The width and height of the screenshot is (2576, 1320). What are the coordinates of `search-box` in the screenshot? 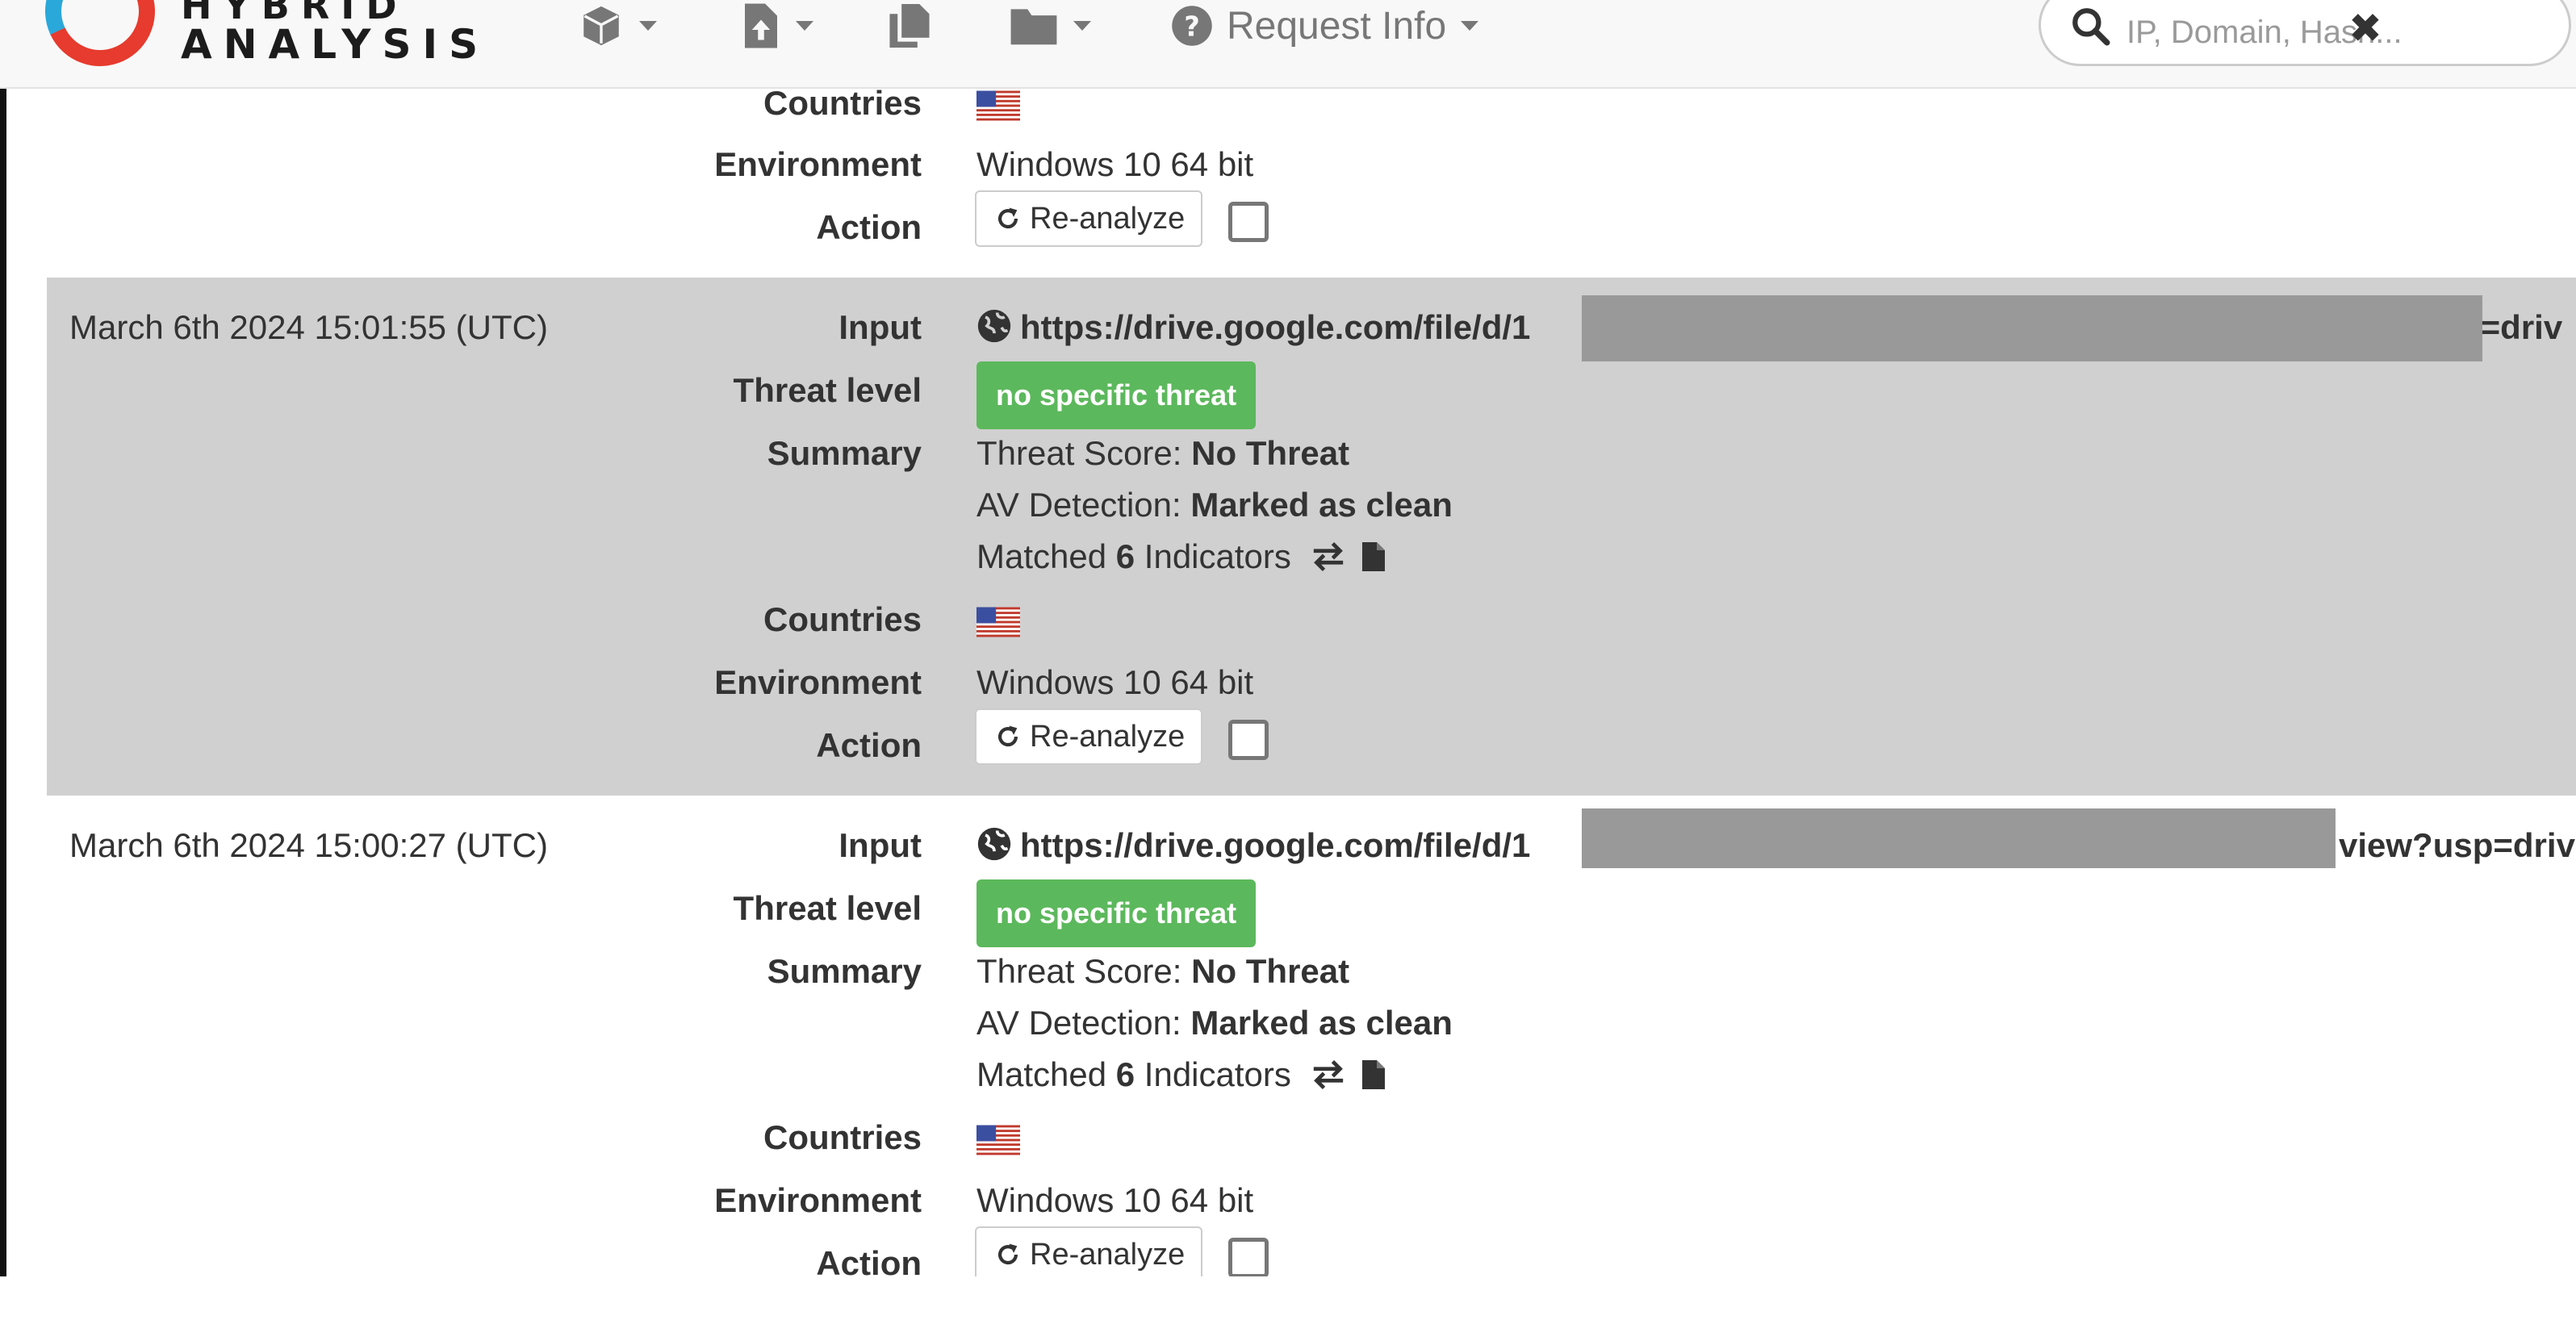 It's located at (2305, 33).